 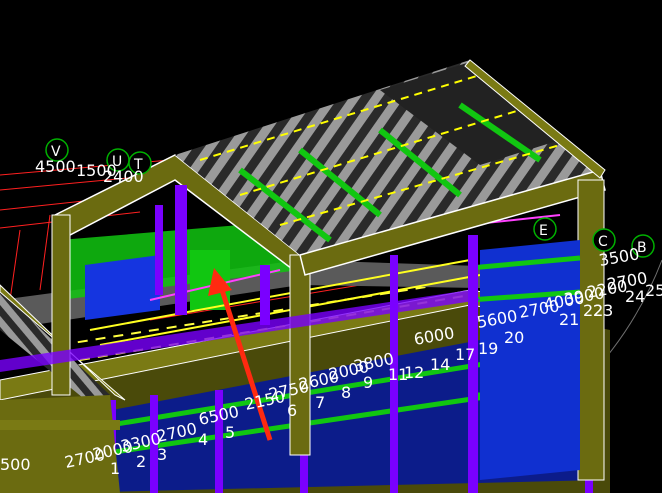 I want to click on svg-text: 21, so click(x=569, y=319).